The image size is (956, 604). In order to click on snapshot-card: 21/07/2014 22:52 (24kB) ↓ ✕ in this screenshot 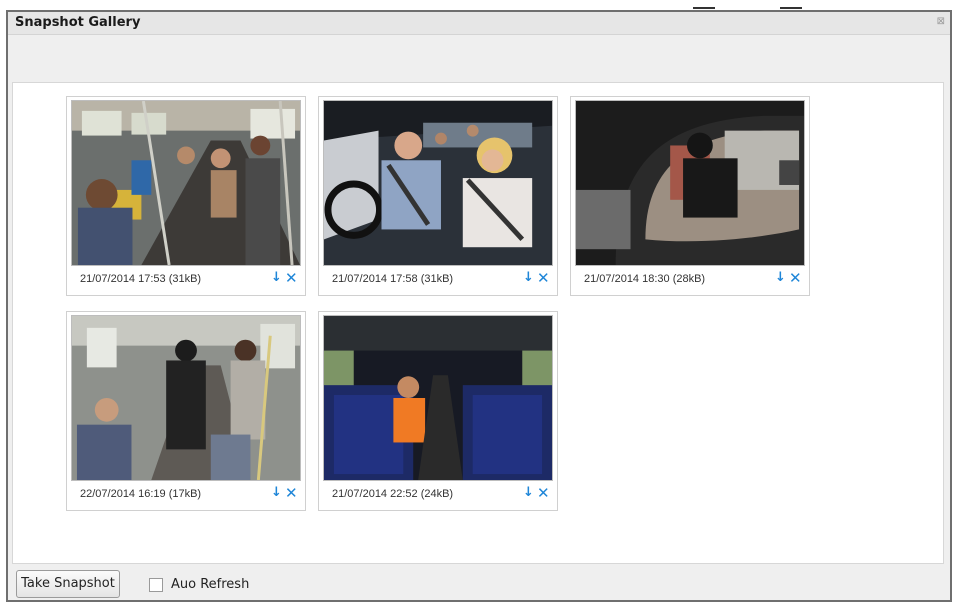, I will do `click(438, 411)`.